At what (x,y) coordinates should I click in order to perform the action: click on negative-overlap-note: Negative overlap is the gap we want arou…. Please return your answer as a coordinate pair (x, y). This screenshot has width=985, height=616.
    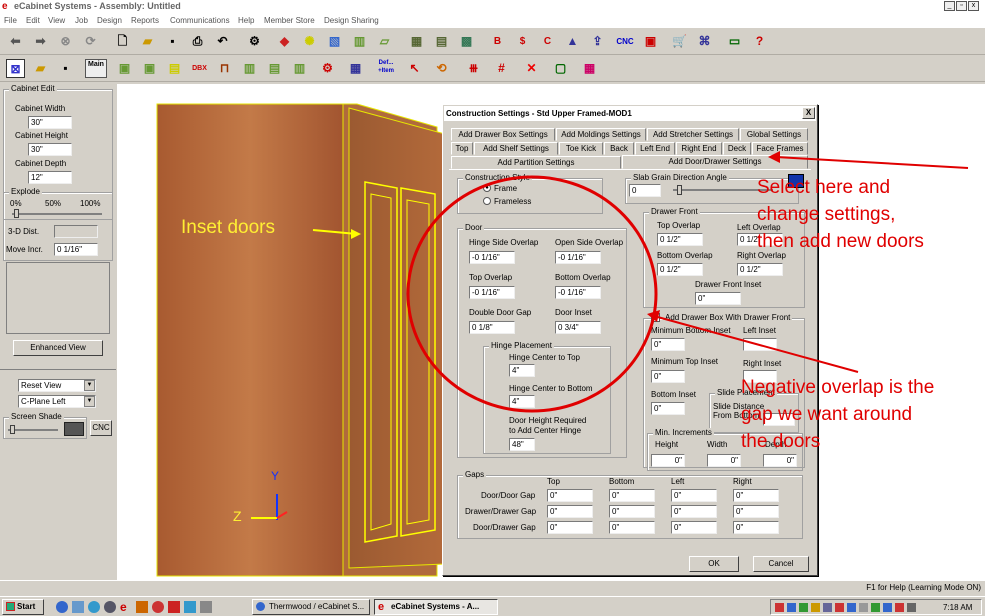
    Looking at the image, I should click on (837, 414).